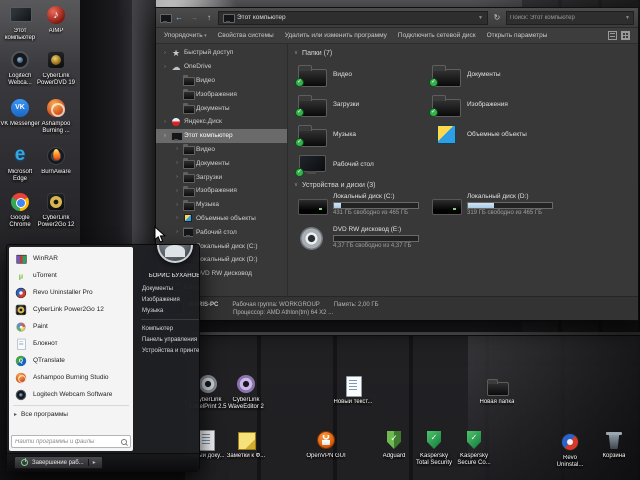  What do you see at coordinates (168, 310) in the screenshot?
I see `start-menu-place-item: Музыка` at bounding box center [168, 310].